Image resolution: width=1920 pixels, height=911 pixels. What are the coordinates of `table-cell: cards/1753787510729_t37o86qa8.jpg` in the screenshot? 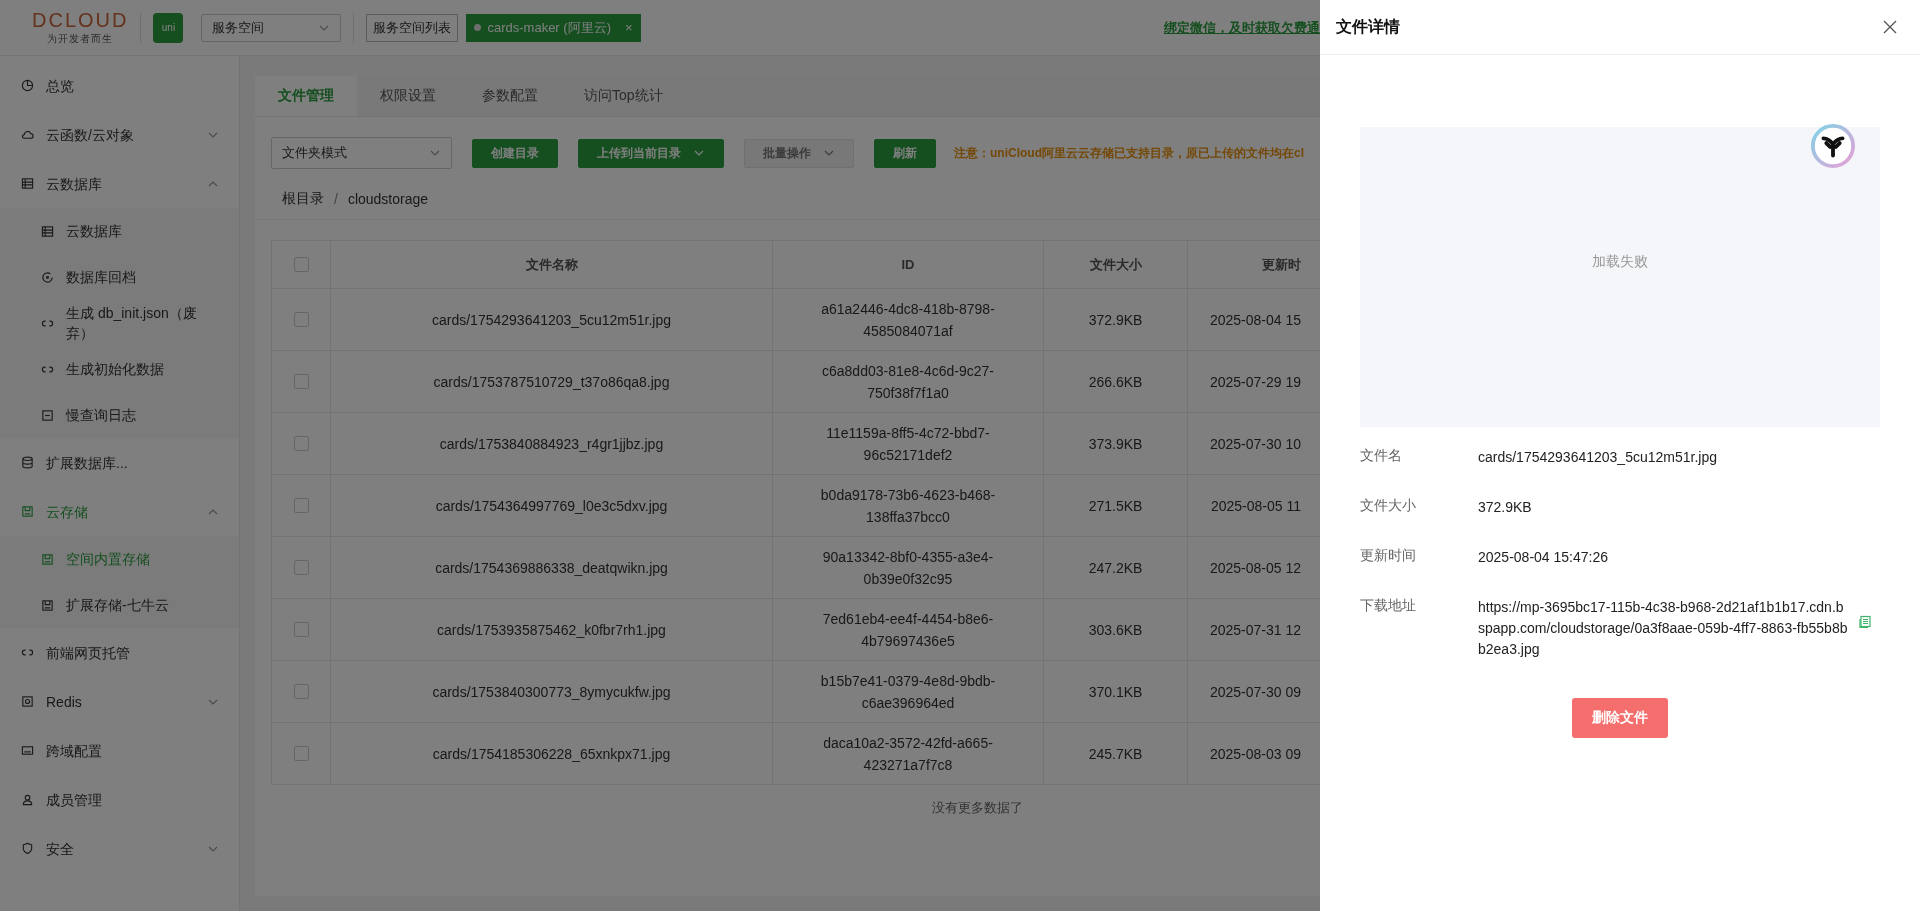 It's located at (551, 381).